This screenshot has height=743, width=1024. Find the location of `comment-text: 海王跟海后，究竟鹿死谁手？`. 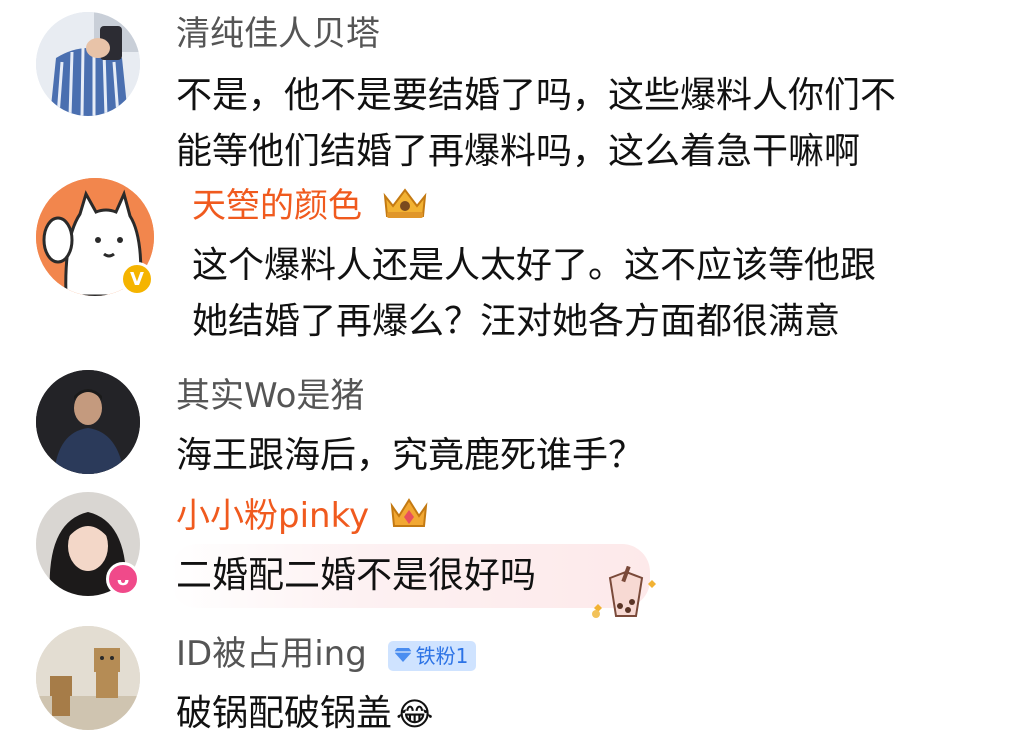

comment-text: 海王跟海后，究竟鹿死谁手？ is located at coordinates (410, 456).